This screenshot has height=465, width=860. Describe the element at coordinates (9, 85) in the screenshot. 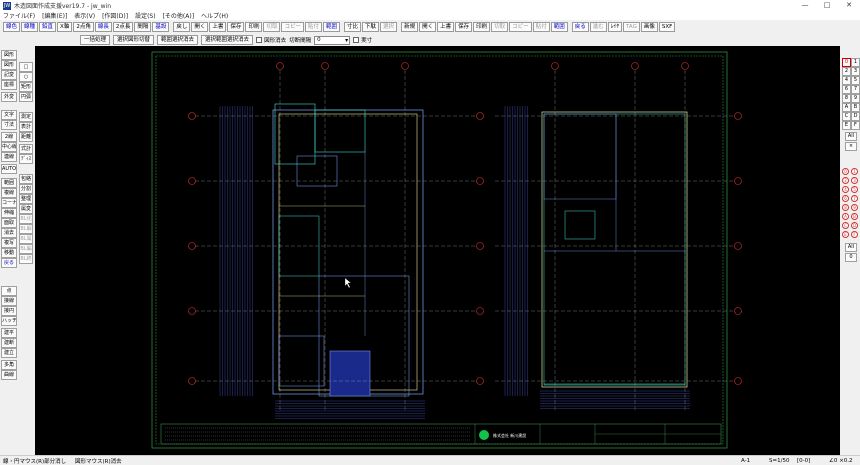

I see `left-tool-3: 座標` at that location.